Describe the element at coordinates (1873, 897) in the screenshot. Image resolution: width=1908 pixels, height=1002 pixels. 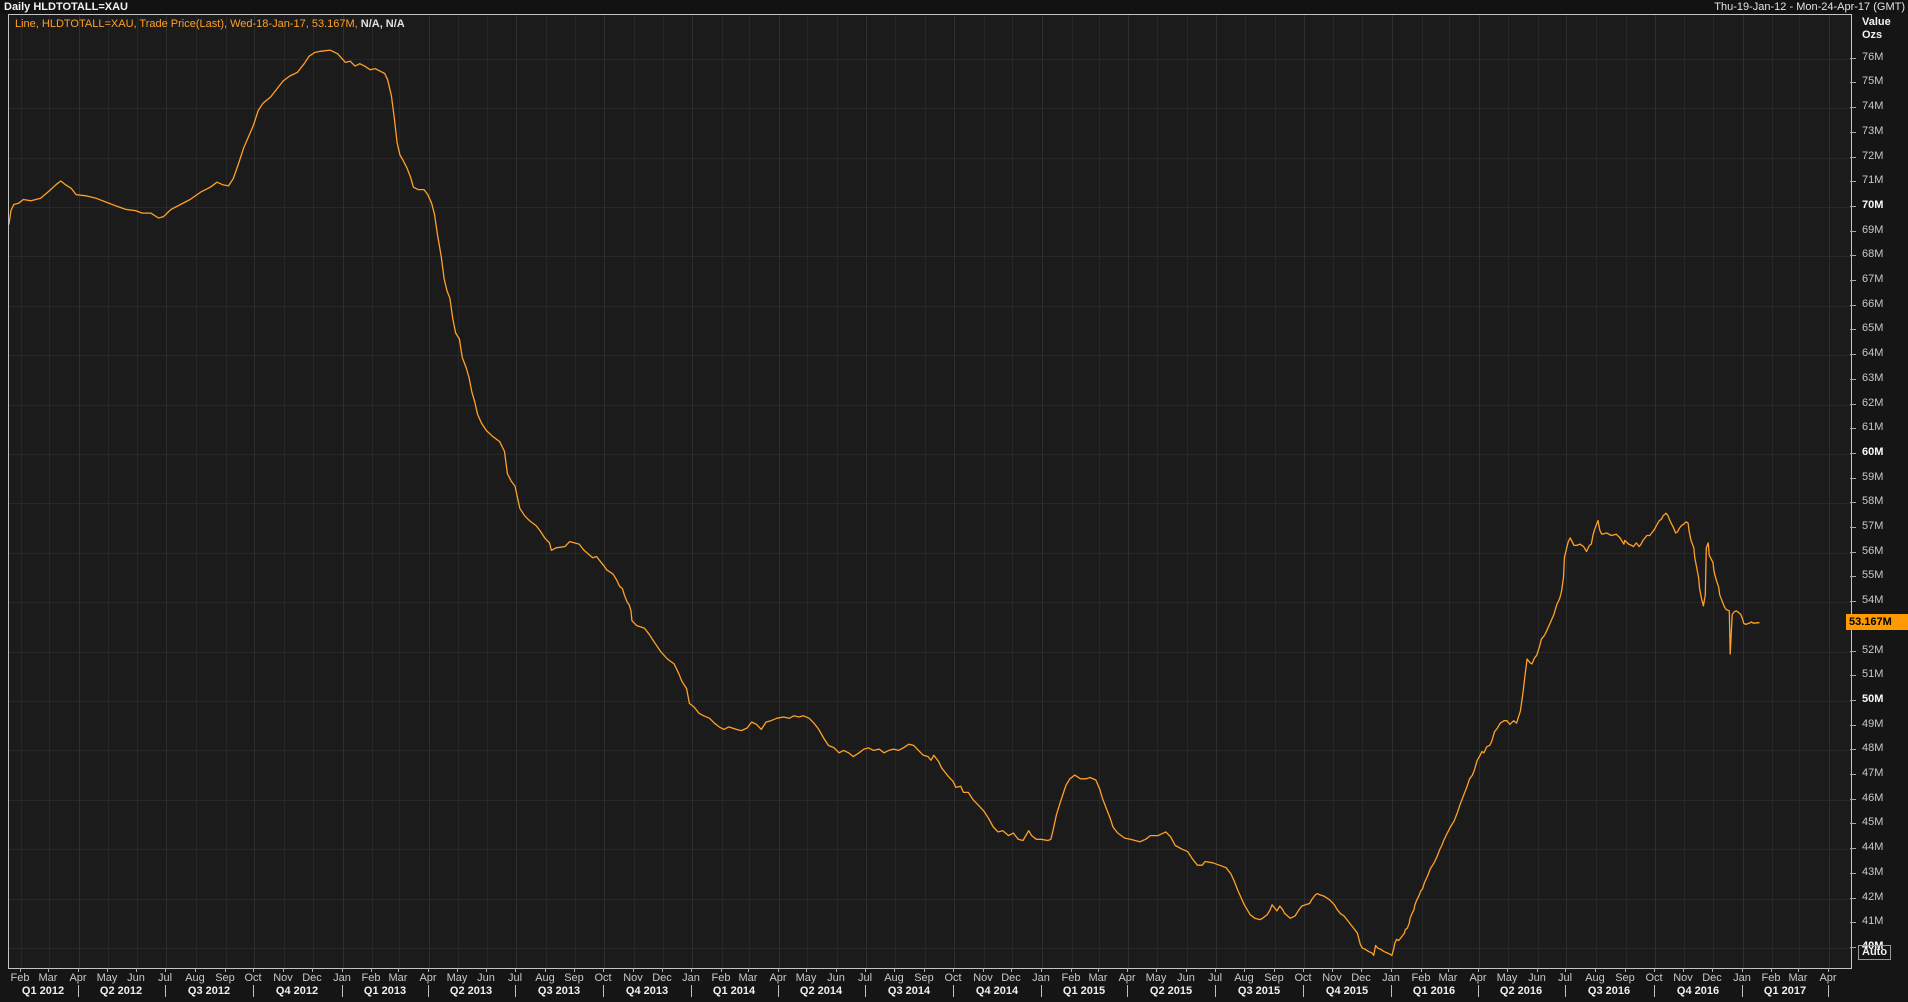
I see `y-axis-tick-label: 42M` at that location.